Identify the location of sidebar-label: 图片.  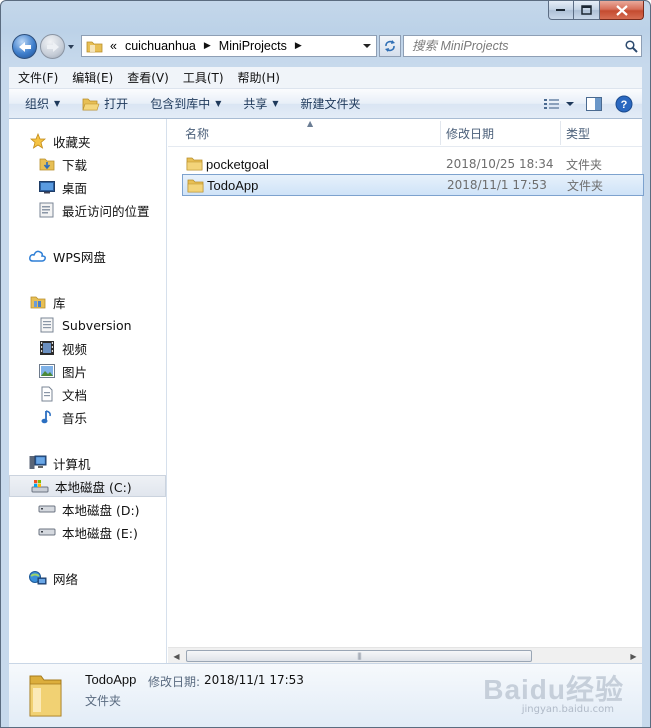
(75, 372).